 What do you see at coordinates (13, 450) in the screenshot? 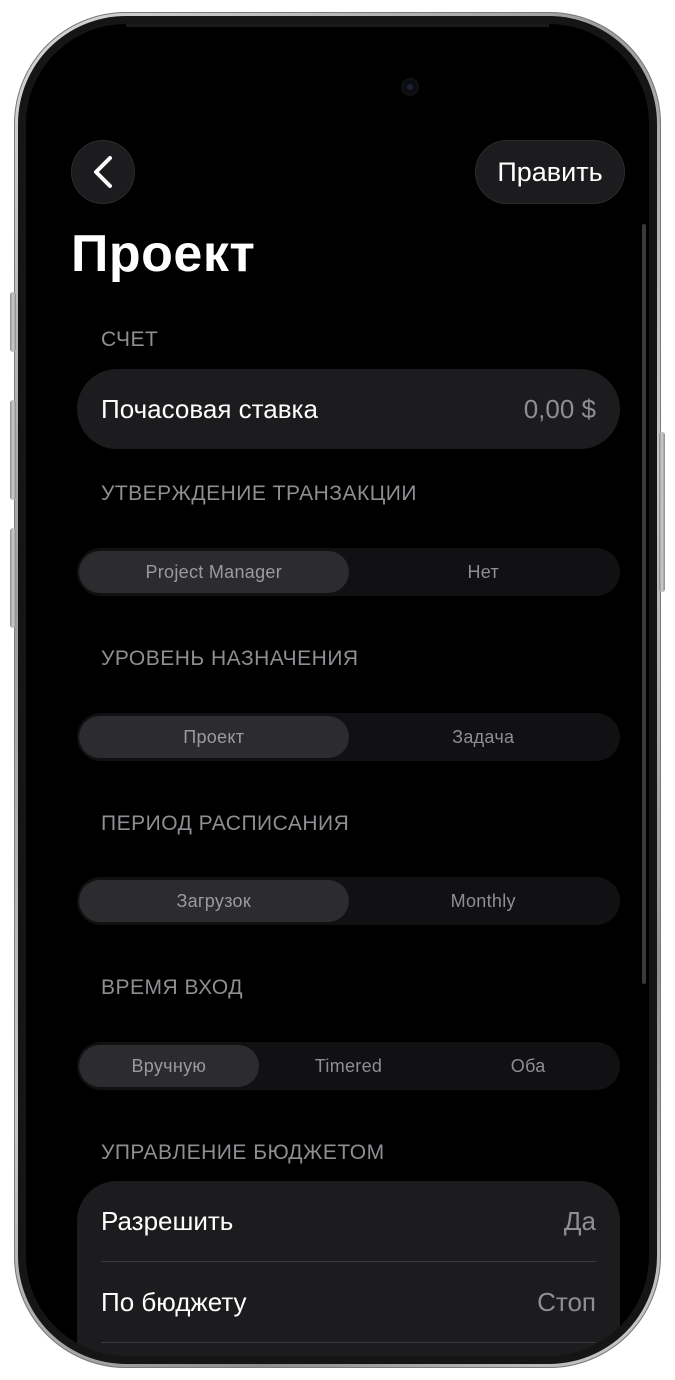
I see `volume-up-button` at bounding box center [13, 450].